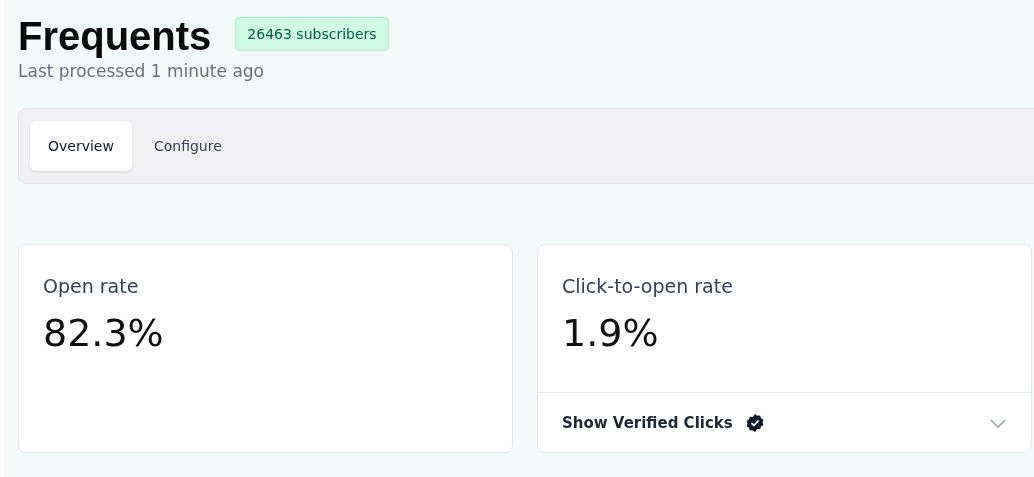 Image resolution: width=1034 pixels, height=477 pixels. What do you see at coordinates (81, 146) in the screenshot?
I see `tab: Overview` at bounding box center [81, 146].